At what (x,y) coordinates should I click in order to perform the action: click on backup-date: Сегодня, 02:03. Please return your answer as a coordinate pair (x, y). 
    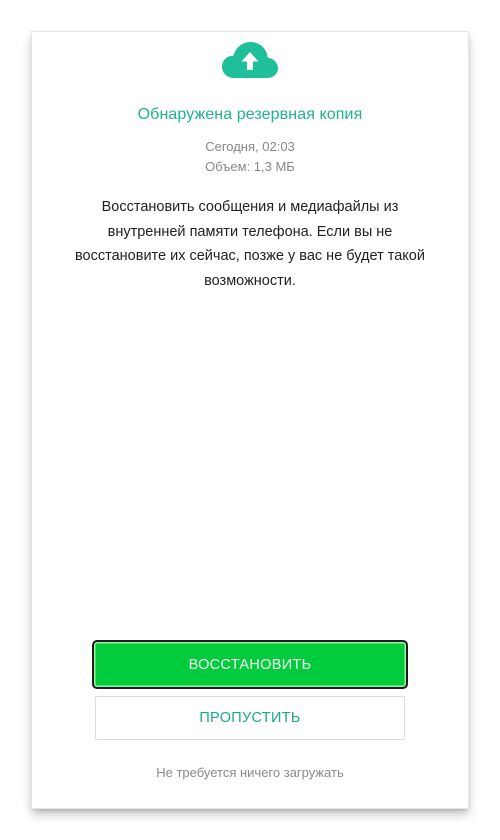
    Looking at the image, I should click on (250, 146).